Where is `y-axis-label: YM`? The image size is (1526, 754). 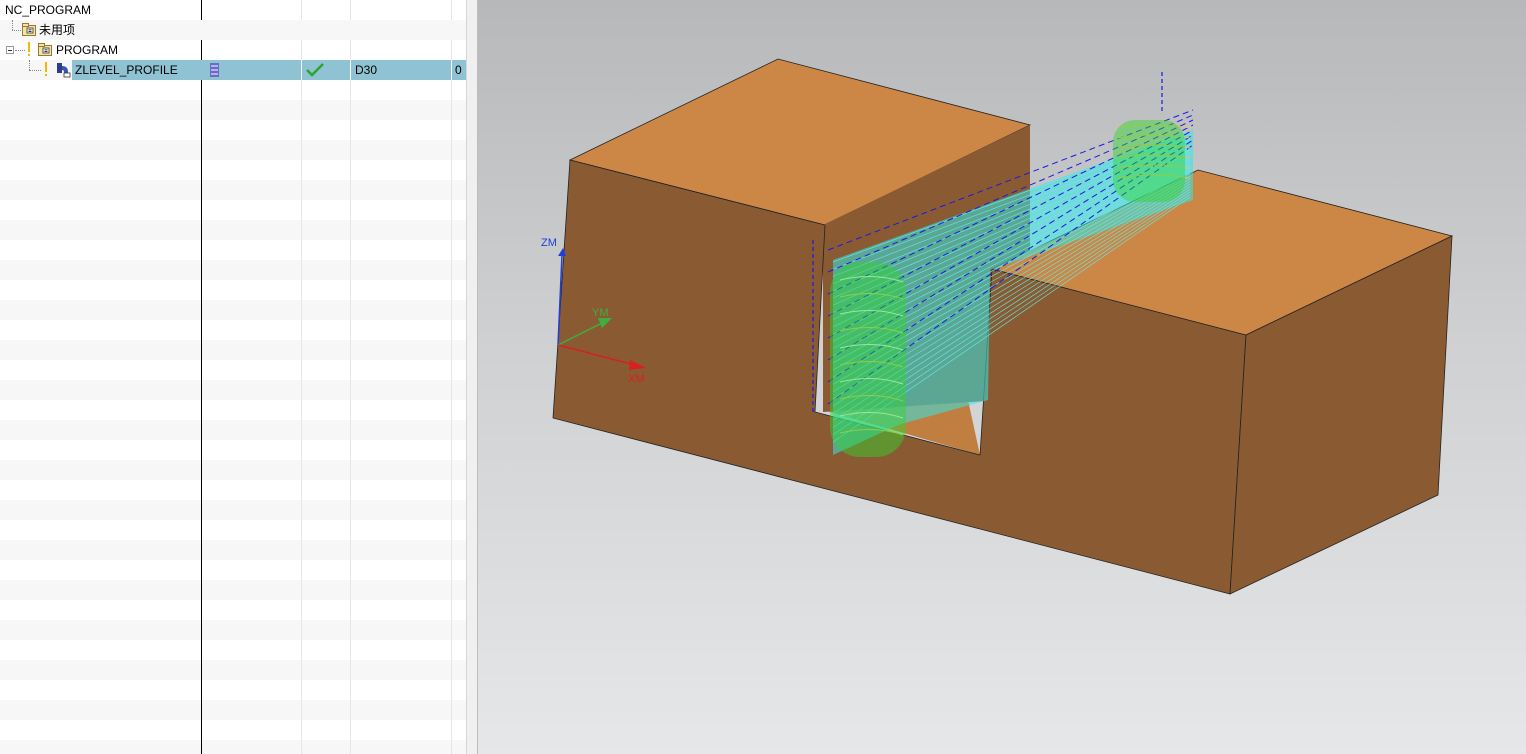
y-axis-label: YM is located at coordinates (600, 313).